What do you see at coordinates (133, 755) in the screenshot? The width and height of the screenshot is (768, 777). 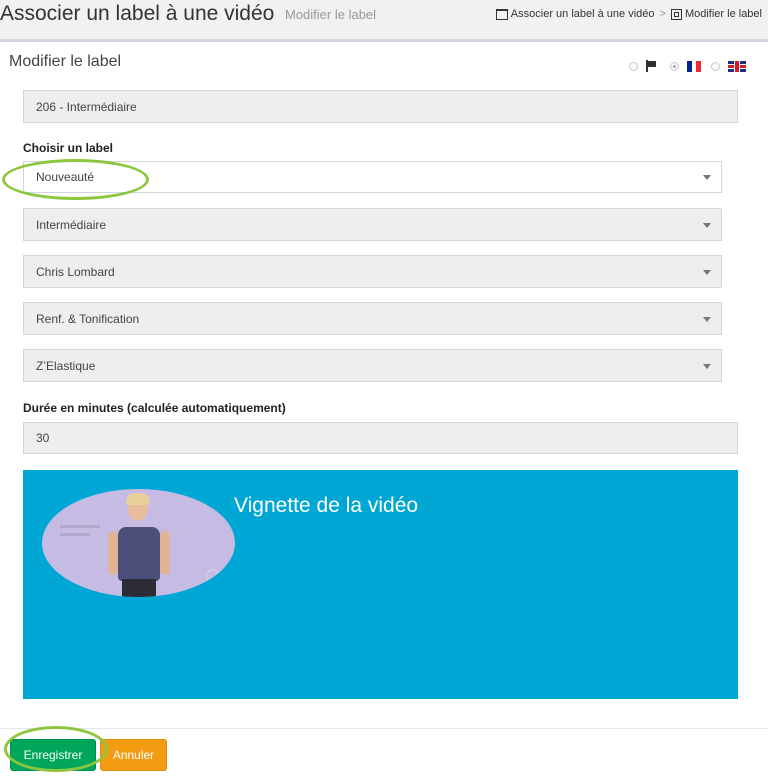 I see `cancel-button: Annuler` at bounding box center [133, 755].